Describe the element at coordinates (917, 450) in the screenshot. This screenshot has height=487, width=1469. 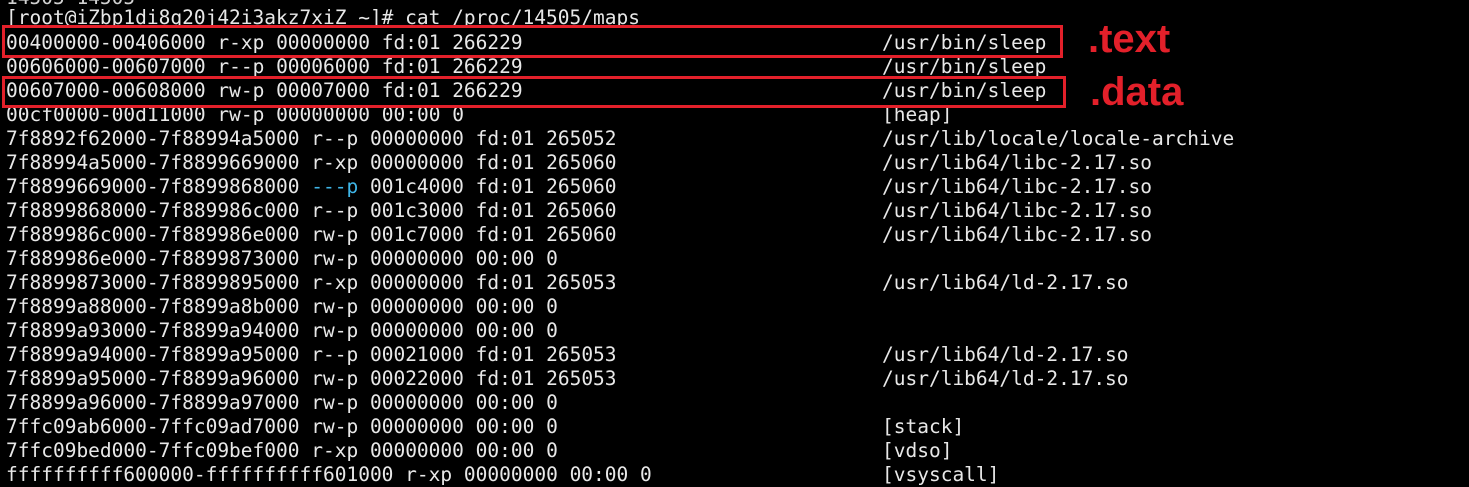
I see `mapped-path: [vdso]` at that location.